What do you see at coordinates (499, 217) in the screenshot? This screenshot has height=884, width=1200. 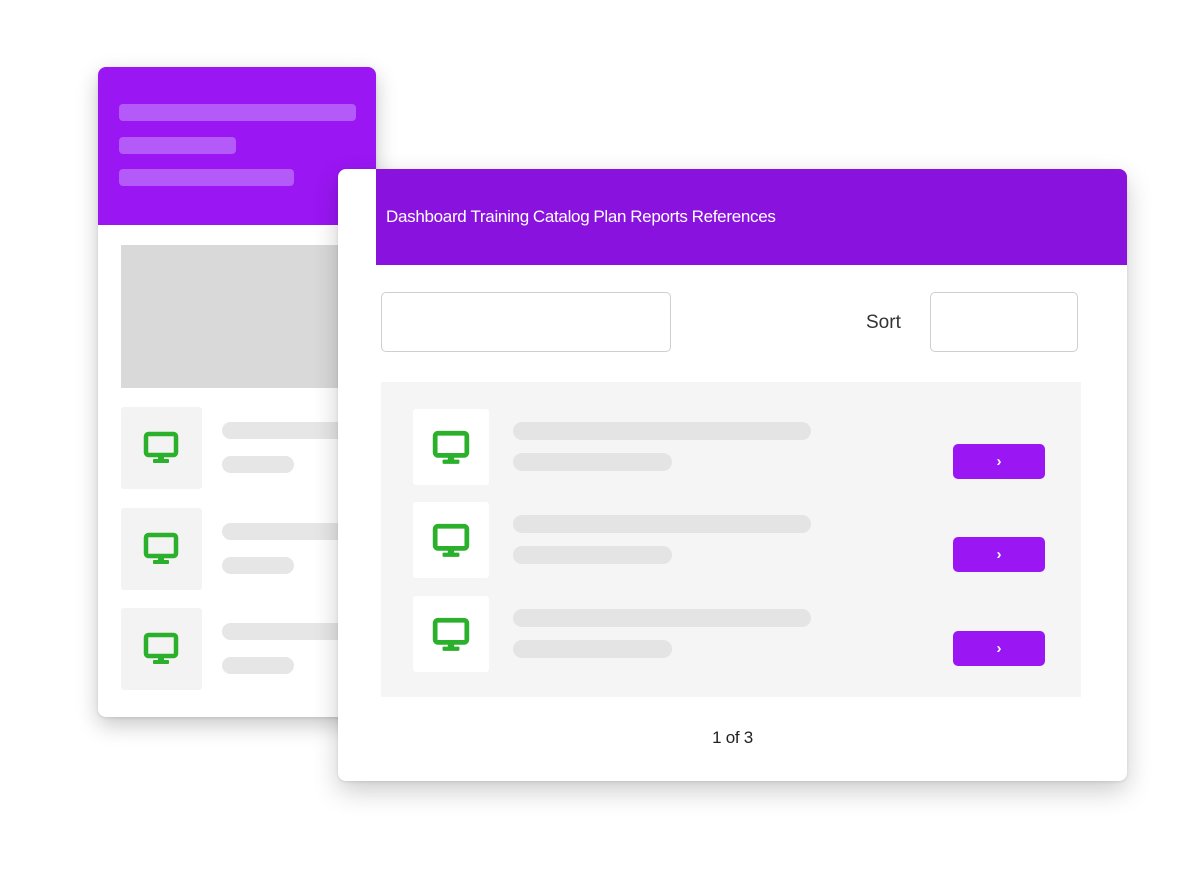 I see `nav-item-training: Training` at bounding box center [499, 217].